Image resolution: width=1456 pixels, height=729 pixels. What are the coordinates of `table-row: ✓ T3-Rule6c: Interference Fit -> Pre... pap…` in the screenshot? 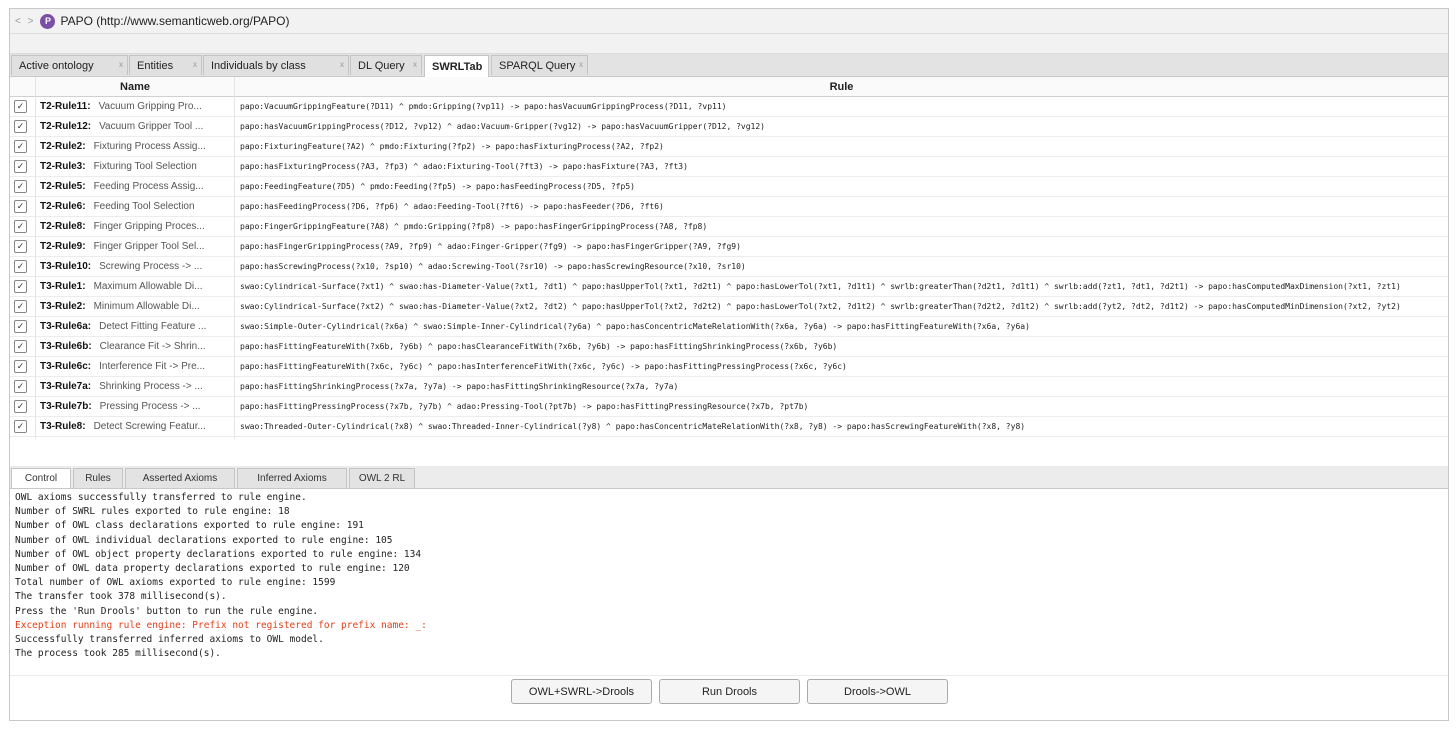 It's located at (729, 367).